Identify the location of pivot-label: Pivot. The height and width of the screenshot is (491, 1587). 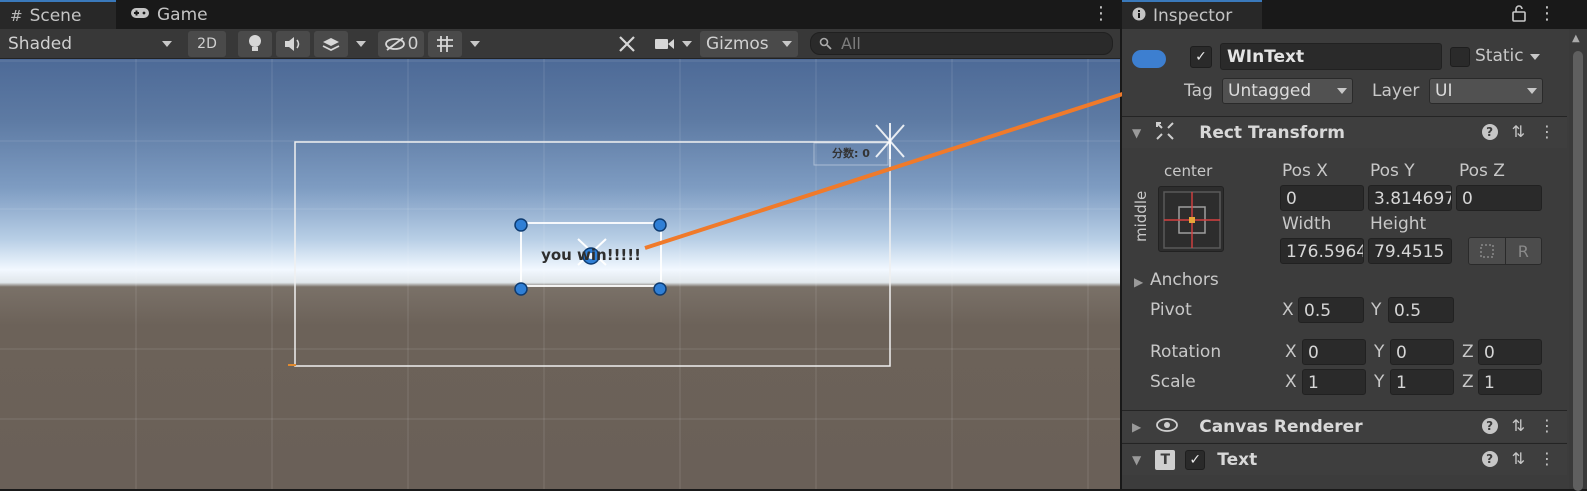
(1171, 310).